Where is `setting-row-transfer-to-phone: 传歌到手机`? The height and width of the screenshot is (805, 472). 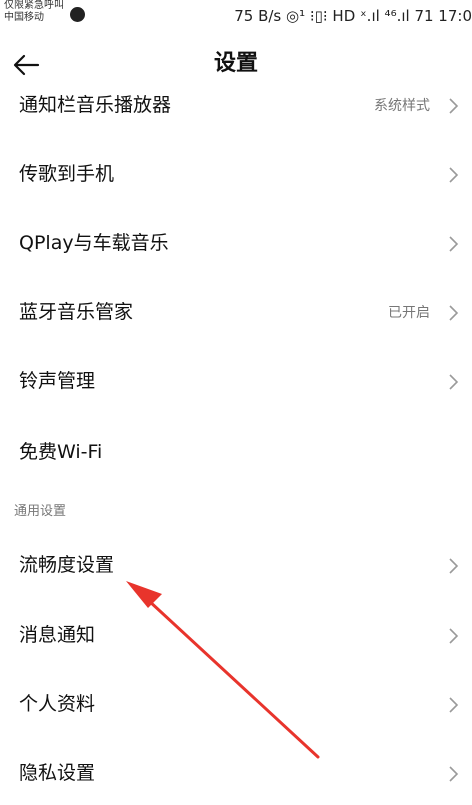 setting-row-transfer-to-phone: 传歌到手机 is located at coordinates (236, 176).